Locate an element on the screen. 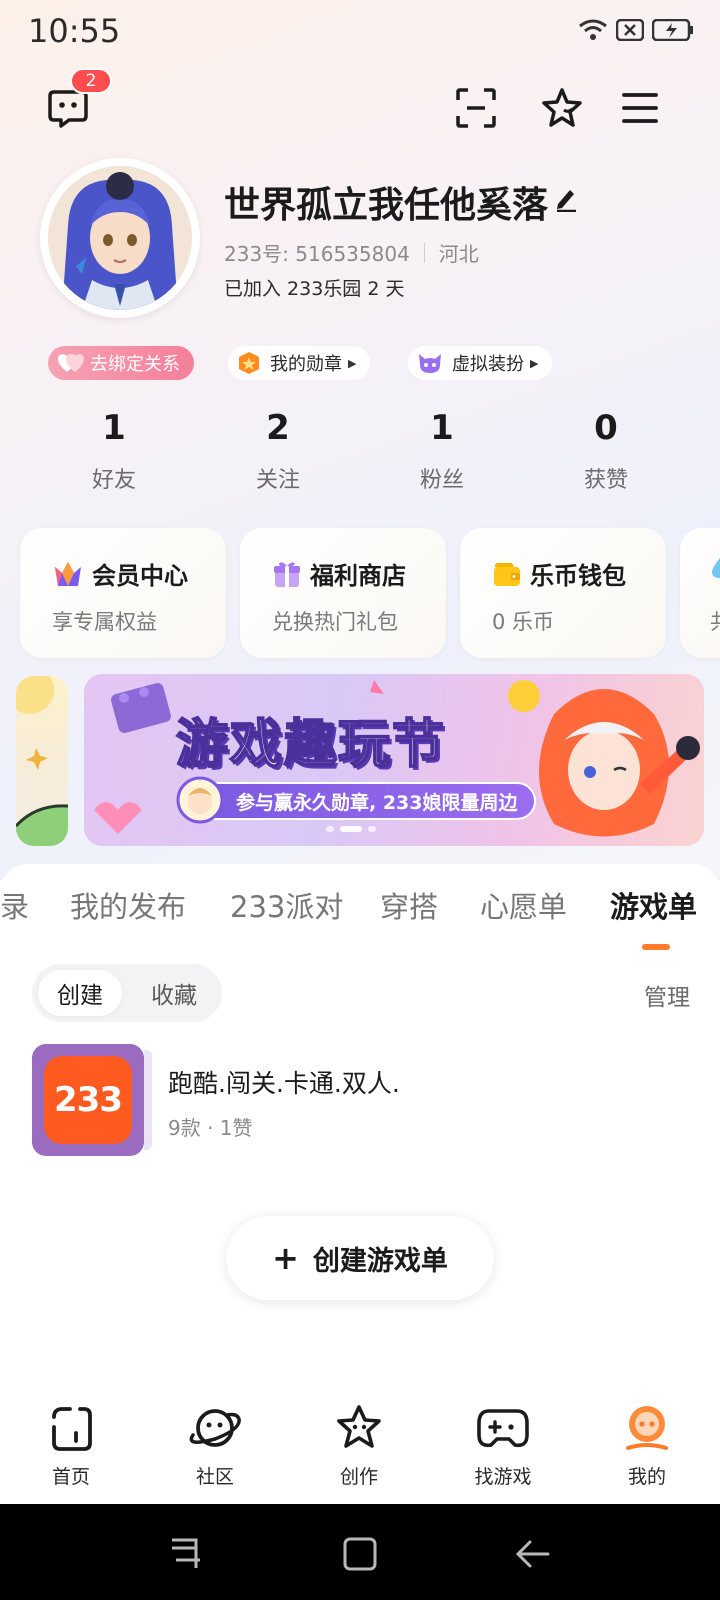  gift-icon is located at coordinates (287, 574).